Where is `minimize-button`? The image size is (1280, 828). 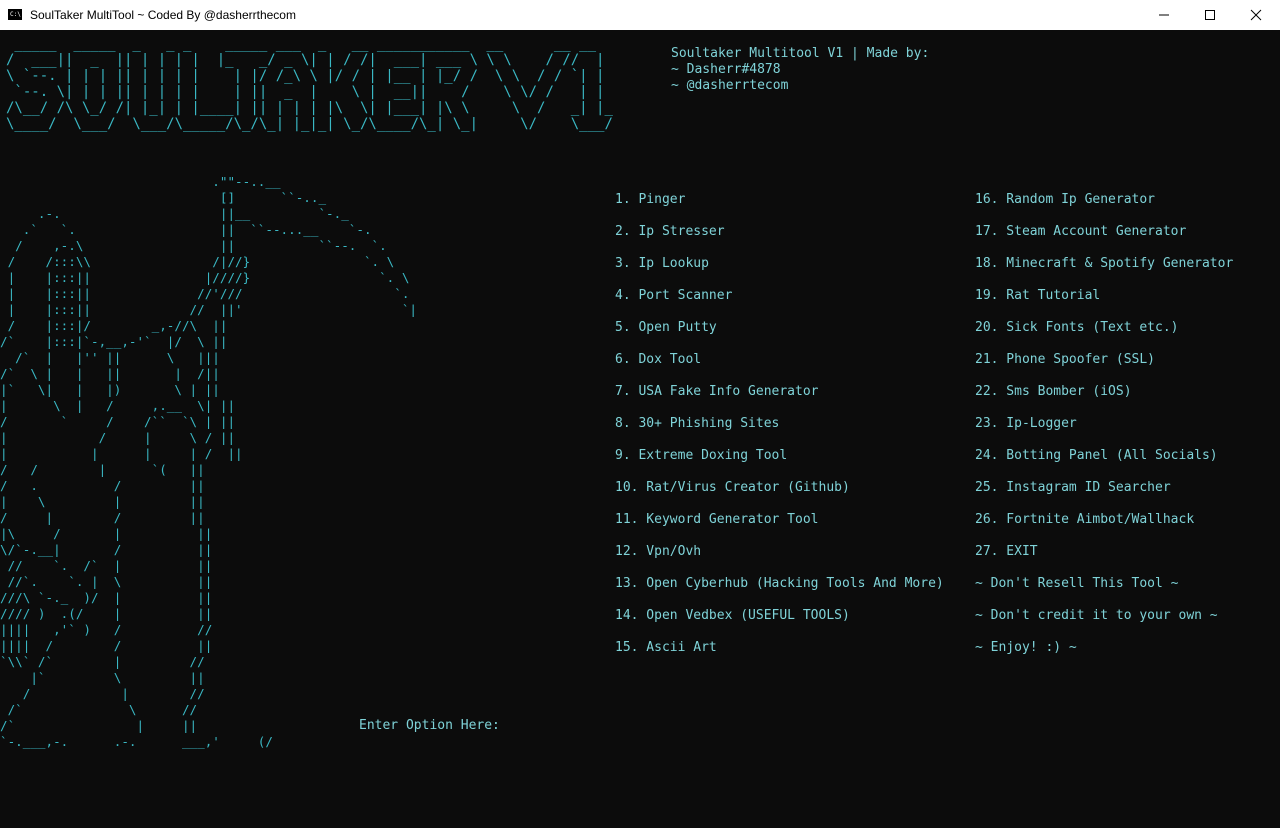 minimize-button is located at coordinates (1164, 15).